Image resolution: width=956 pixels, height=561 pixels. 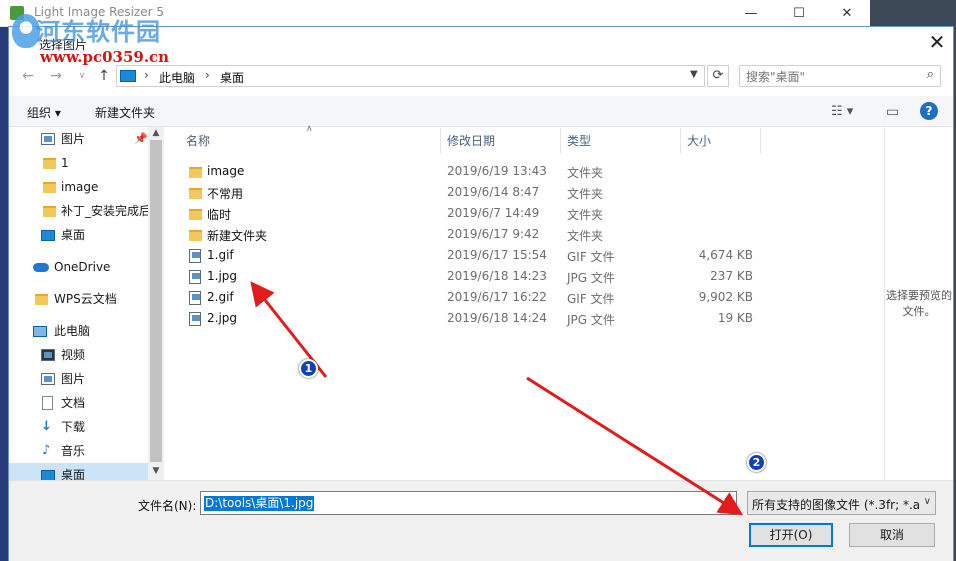 I want to click on step-2-badge: 2, so click(x=756, y=462).